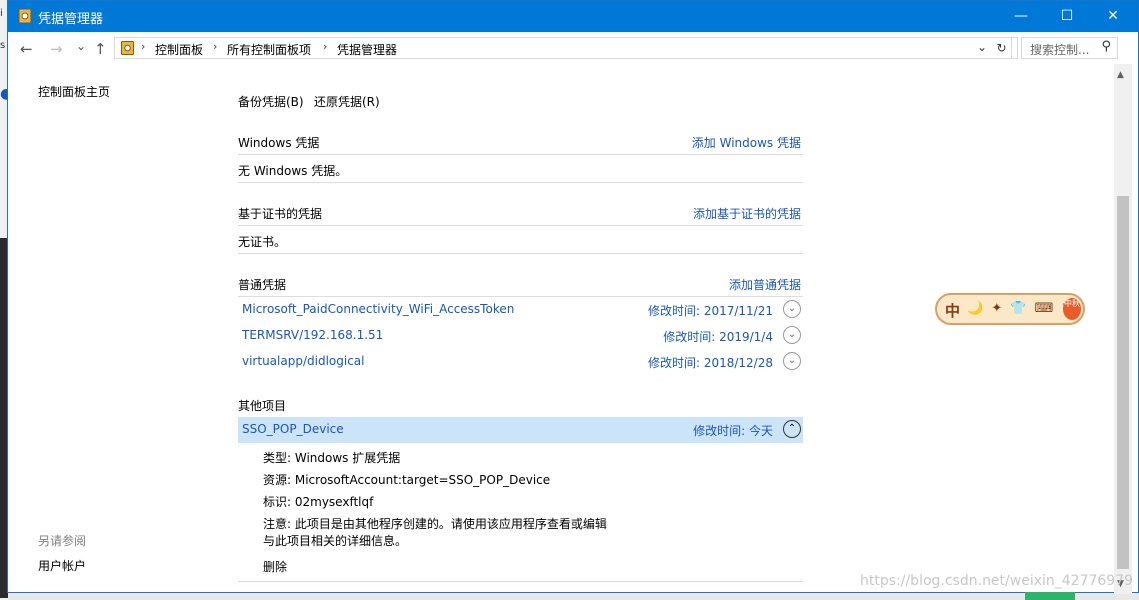  I want to click on background-green-element, so click(1050, 596).